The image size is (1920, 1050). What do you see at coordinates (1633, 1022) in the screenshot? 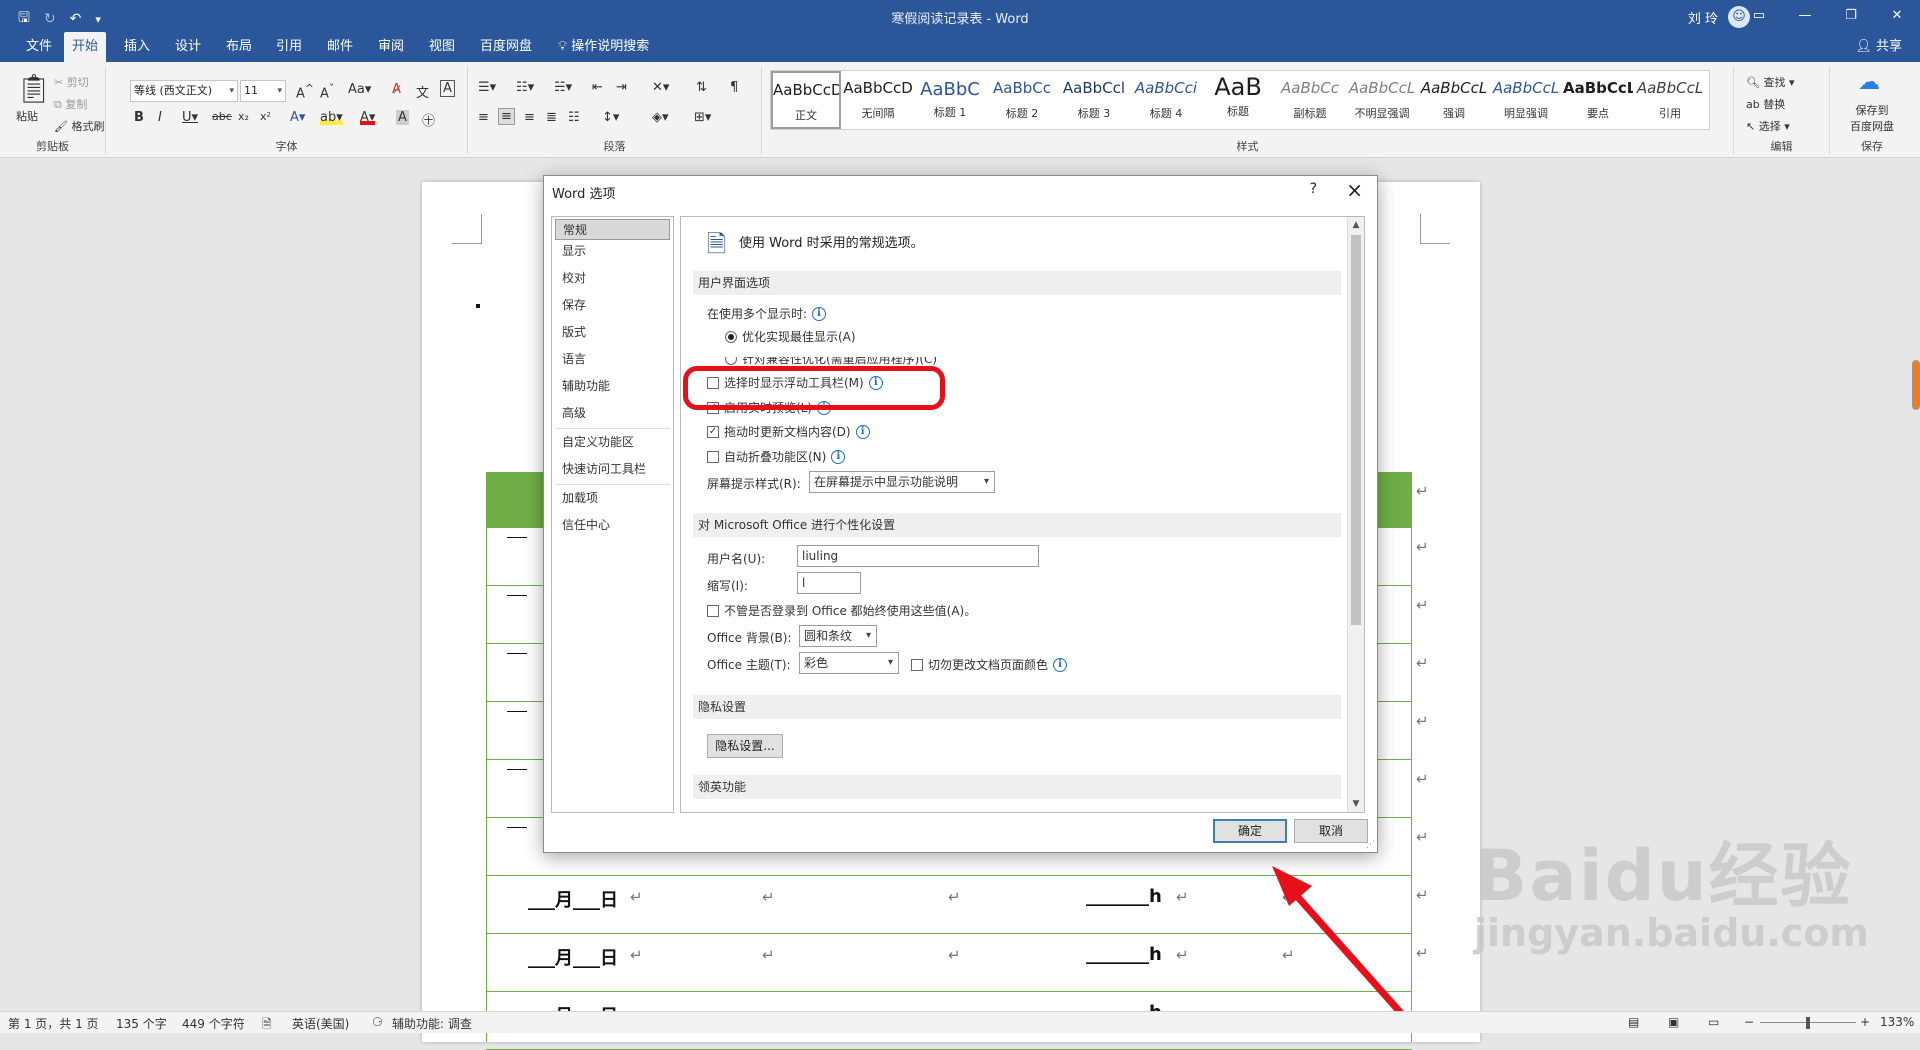
I see `read-mode-icon: ▤` at bounding box center [1633, 1022].